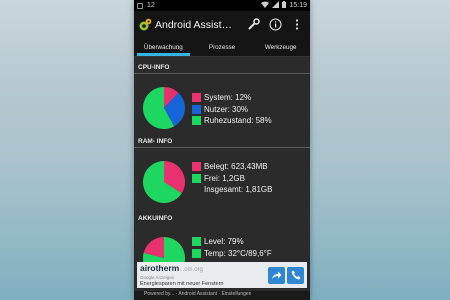 This screenshot has height=300, width=450. Describe the element at coordinates (196, 98) in the screenshot. I see `system-swatch` at that location.